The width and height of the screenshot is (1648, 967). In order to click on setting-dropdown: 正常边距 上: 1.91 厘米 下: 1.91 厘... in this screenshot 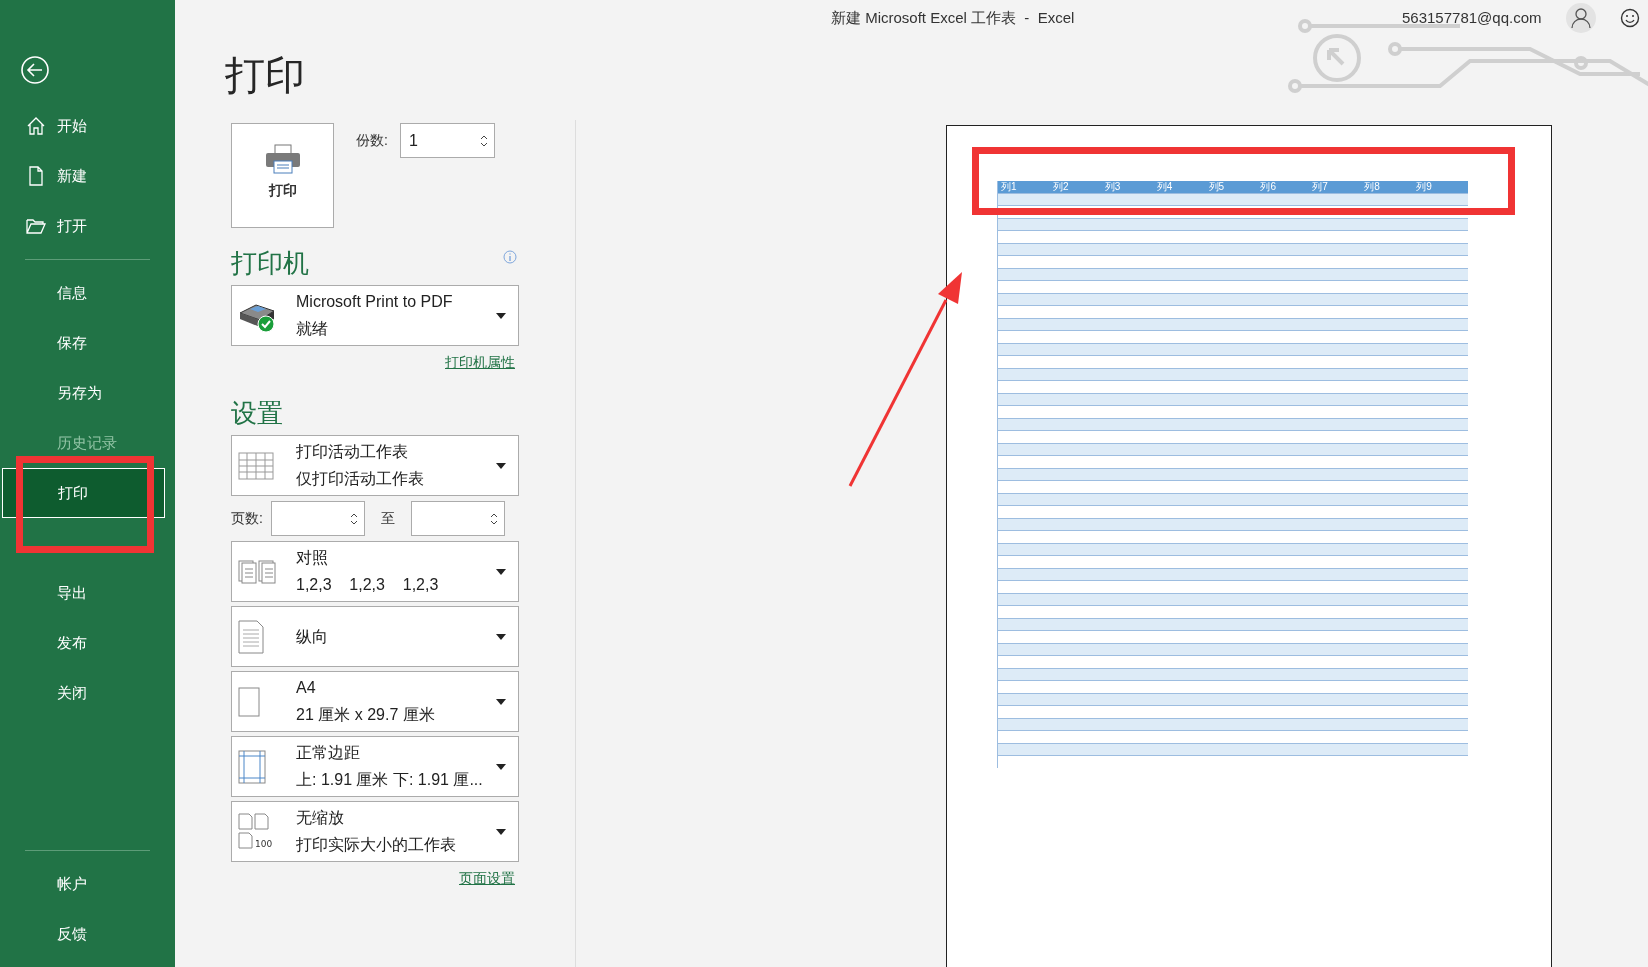, I will do `click(375, 766)`.